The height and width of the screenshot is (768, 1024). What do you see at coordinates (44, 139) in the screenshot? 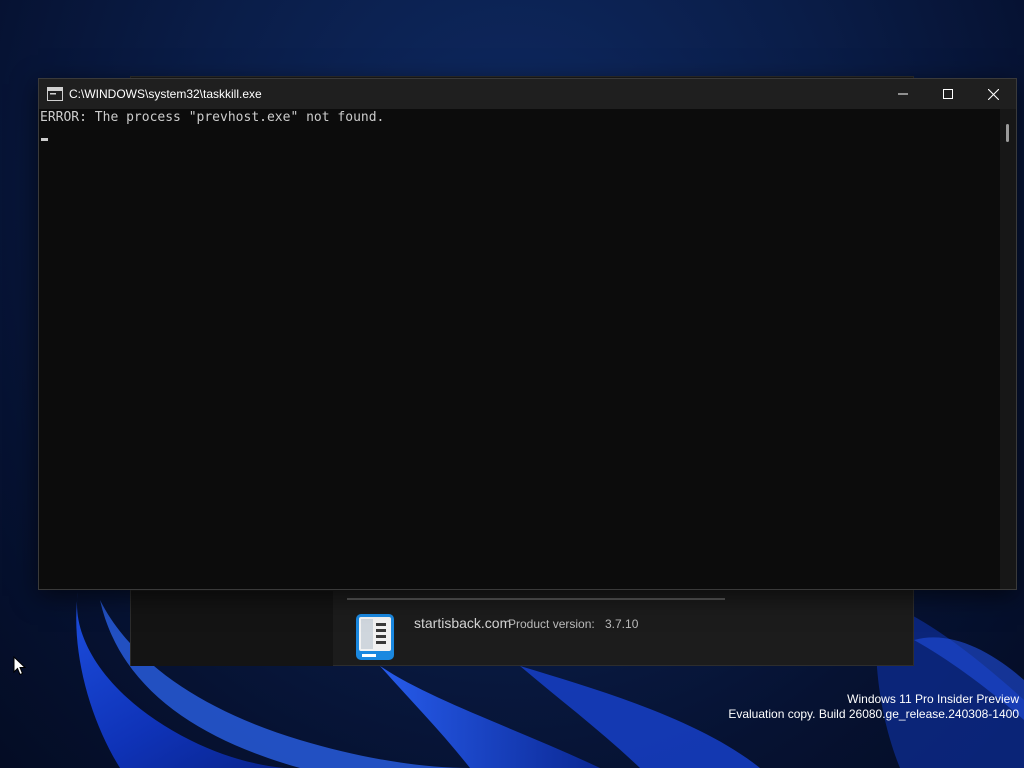
I see `text-cursor` at bounding box center [44, 139].